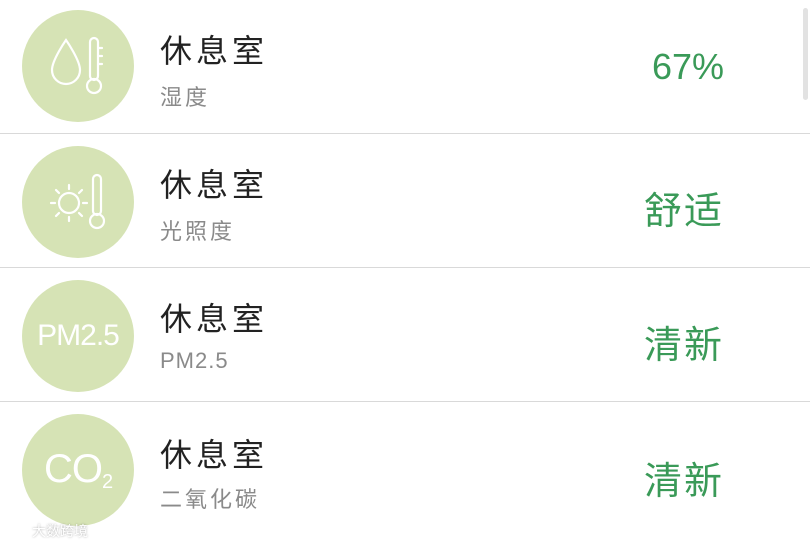 This screenshot has height=543, width=810. Describe the element at coordinates (185, 98) in the screenshot. I see `sensor-type-label: 湿度` at that location.